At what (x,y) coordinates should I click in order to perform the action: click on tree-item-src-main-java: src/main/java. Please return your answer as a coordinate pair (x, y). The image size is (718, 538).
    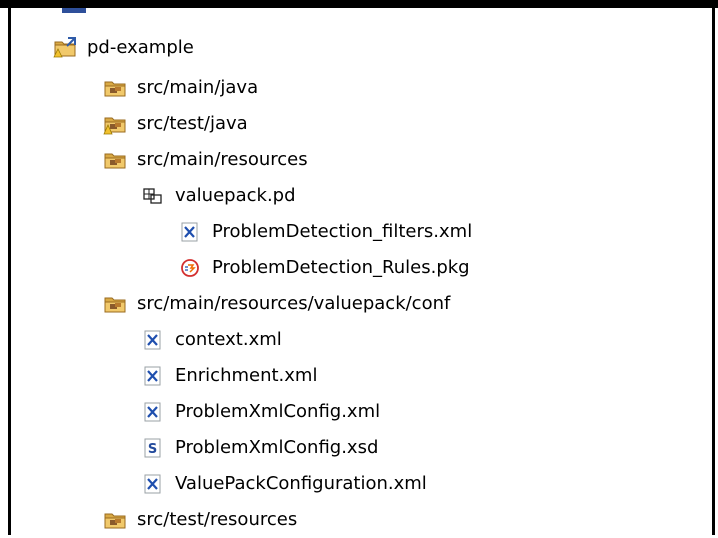
    Looking at the image, I should click on (180, 88).